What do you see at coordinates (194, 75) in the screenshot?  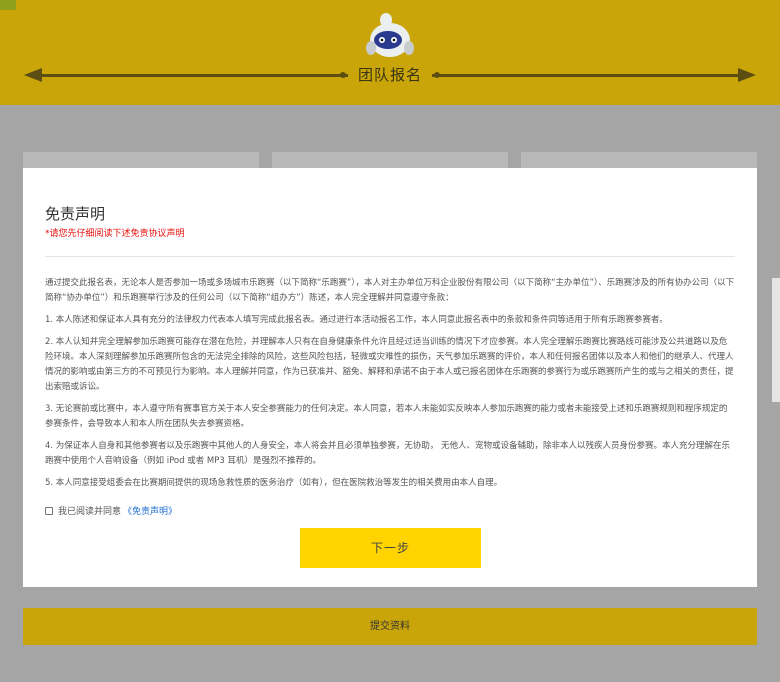 I see `left-arrow-line` at bounding box center [194, 75].